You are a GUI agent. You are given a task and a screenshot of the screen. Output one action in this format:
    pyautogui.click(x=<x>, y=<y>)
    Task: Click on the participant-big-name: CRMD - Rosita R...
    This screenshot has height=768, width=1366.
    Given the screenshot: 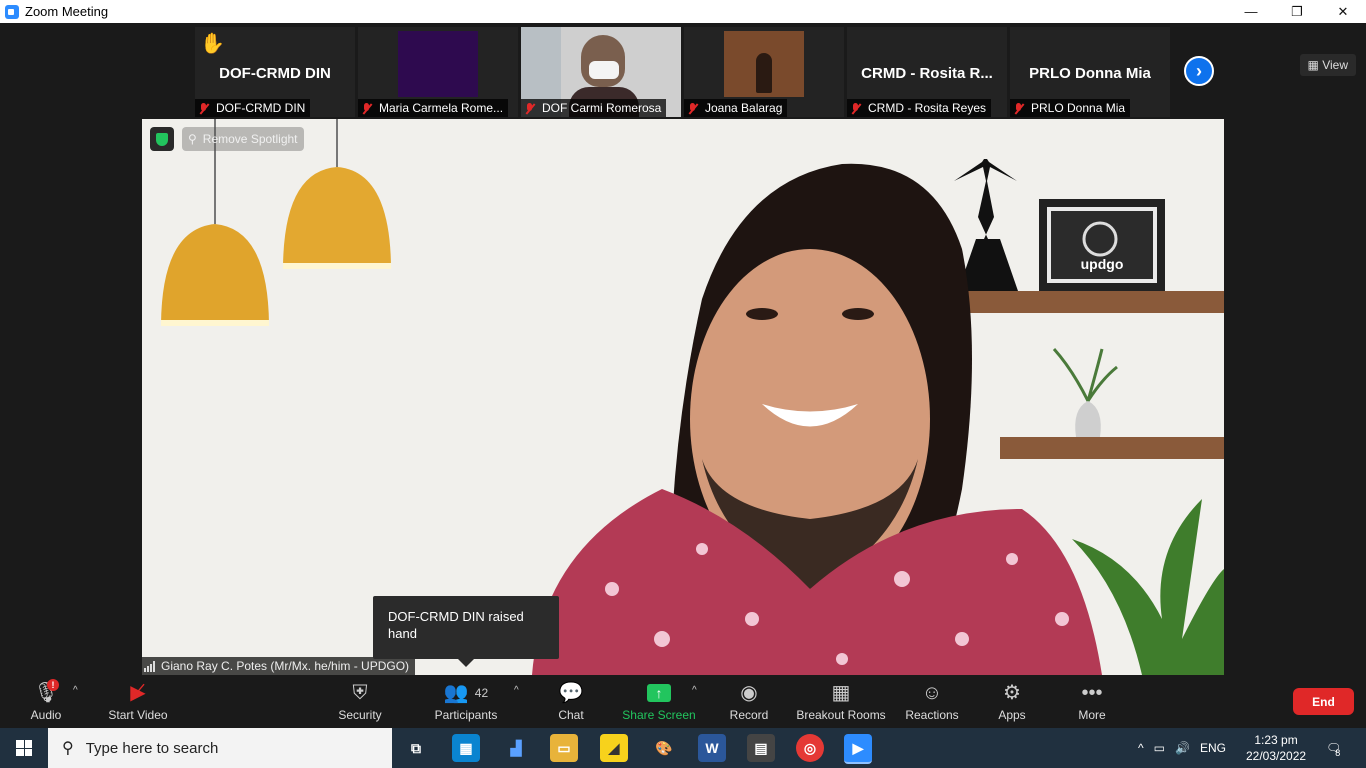 What is the action you would take?
    pyautogui.click(x=927, y=73)
    